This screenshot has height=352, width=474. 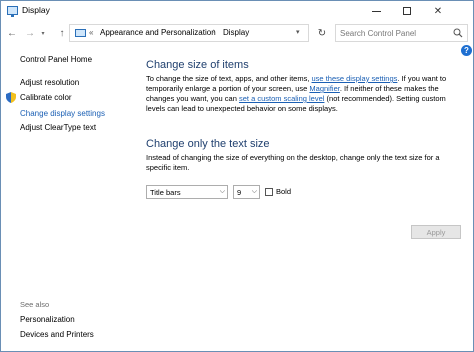 I want to click on search-icon, so click(x=458, y=33).